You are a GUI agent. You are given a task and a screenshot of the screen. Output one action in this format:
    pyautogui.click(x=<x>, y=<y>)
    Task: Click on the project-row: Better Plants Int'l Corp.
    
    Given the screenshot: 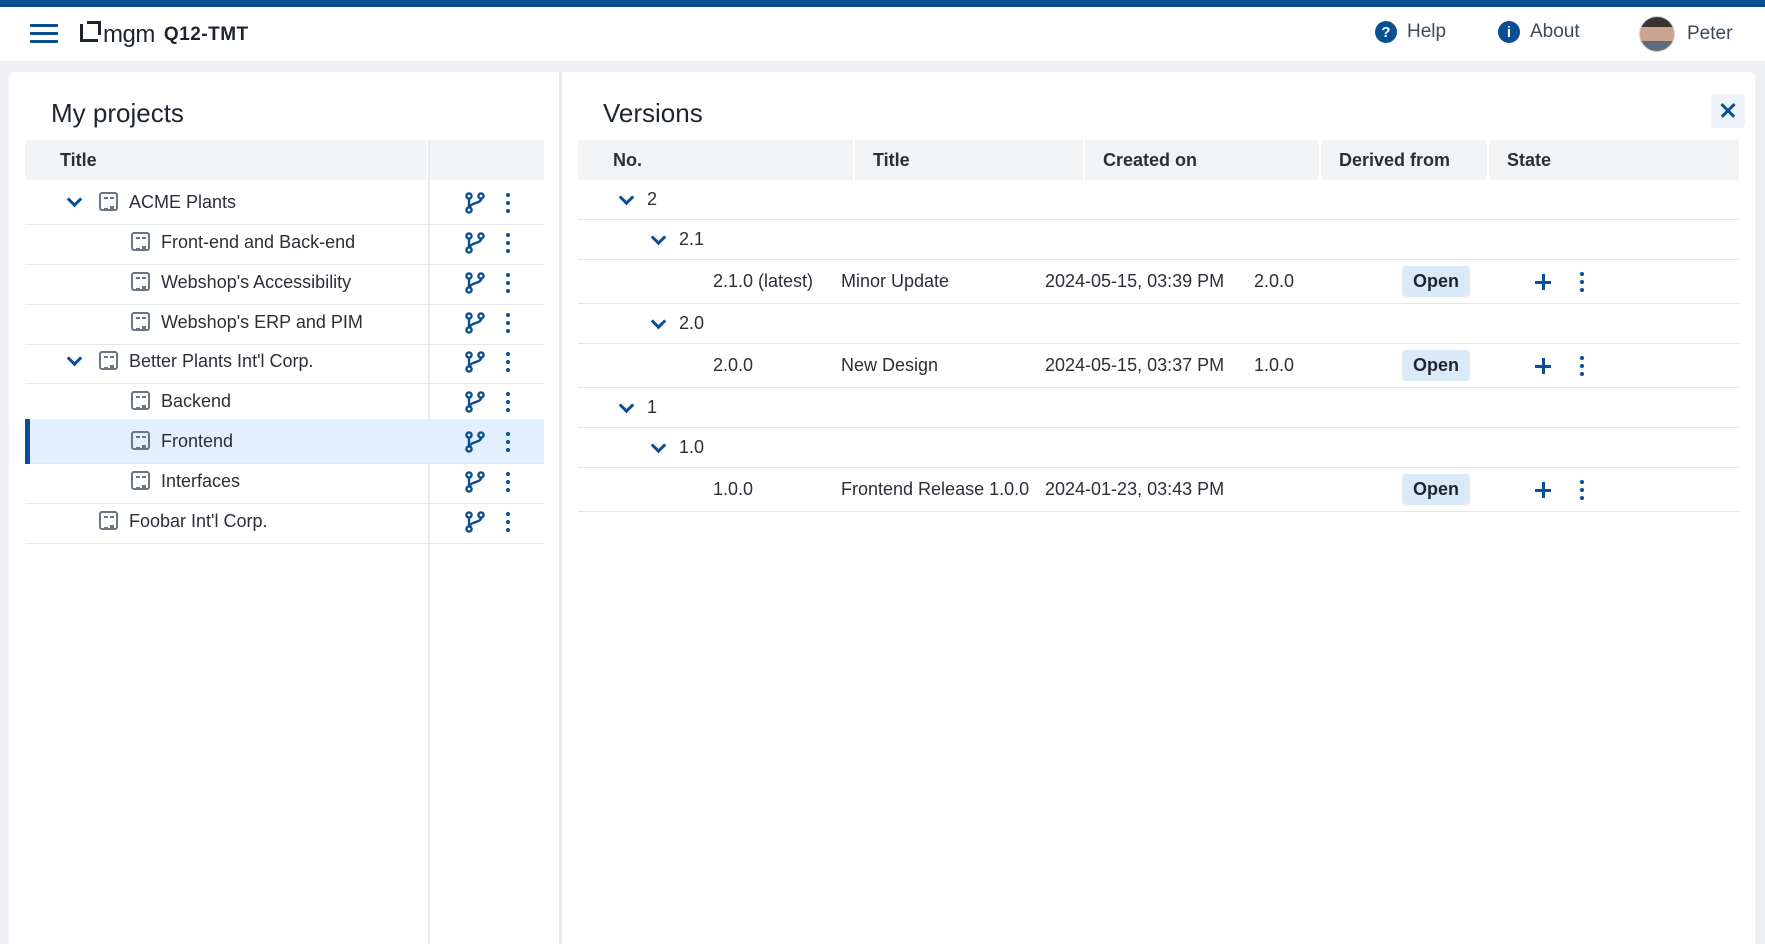 What is the action you would take?
    pyautogui.click(x=284, y=361)
    